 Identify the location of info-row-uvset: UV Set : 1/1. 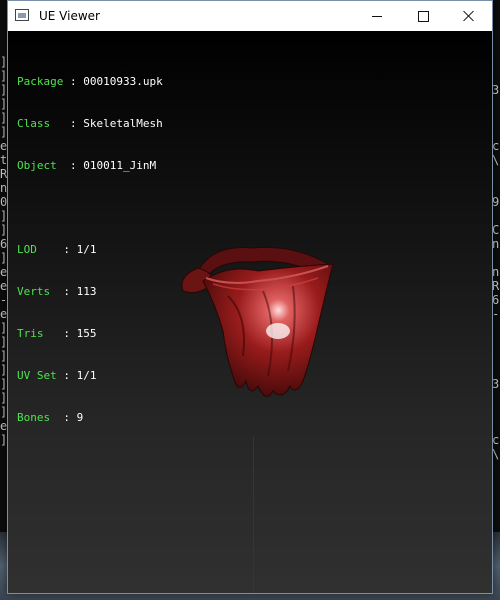
(57, 375).